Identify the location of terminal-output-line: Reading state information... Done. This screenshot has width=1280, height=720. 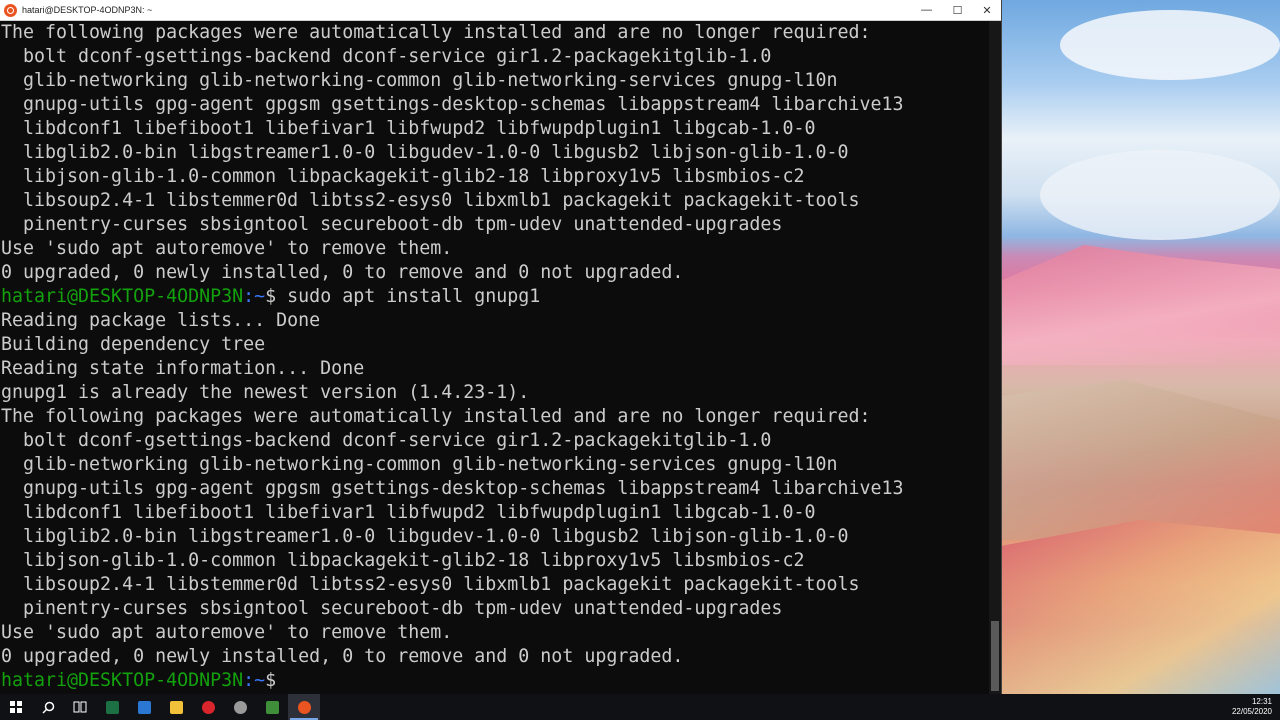
(183, 368).